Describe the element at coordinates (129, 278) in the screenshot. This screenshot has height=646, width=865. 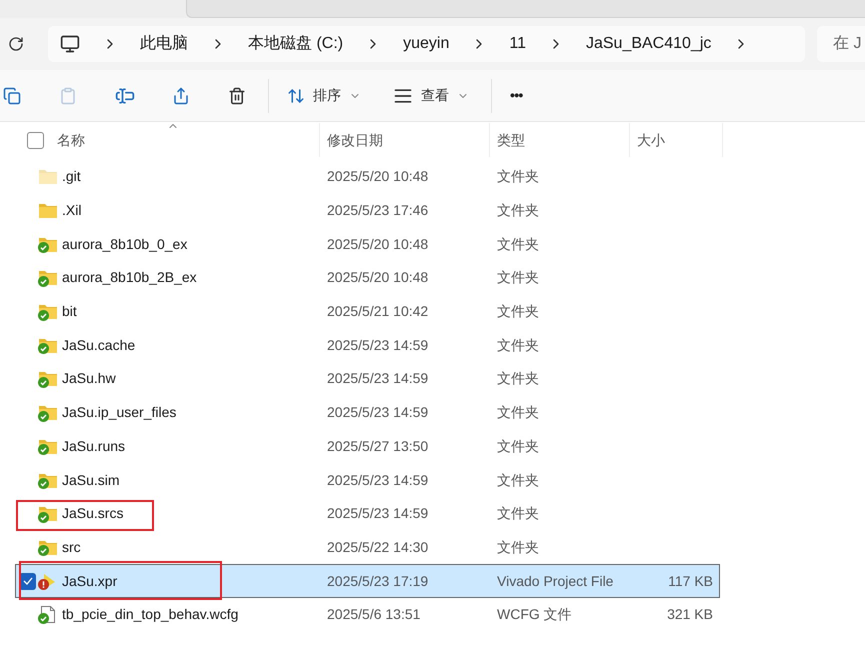
I see `file-name: aurora_8b10b_2B_ex` at that location.